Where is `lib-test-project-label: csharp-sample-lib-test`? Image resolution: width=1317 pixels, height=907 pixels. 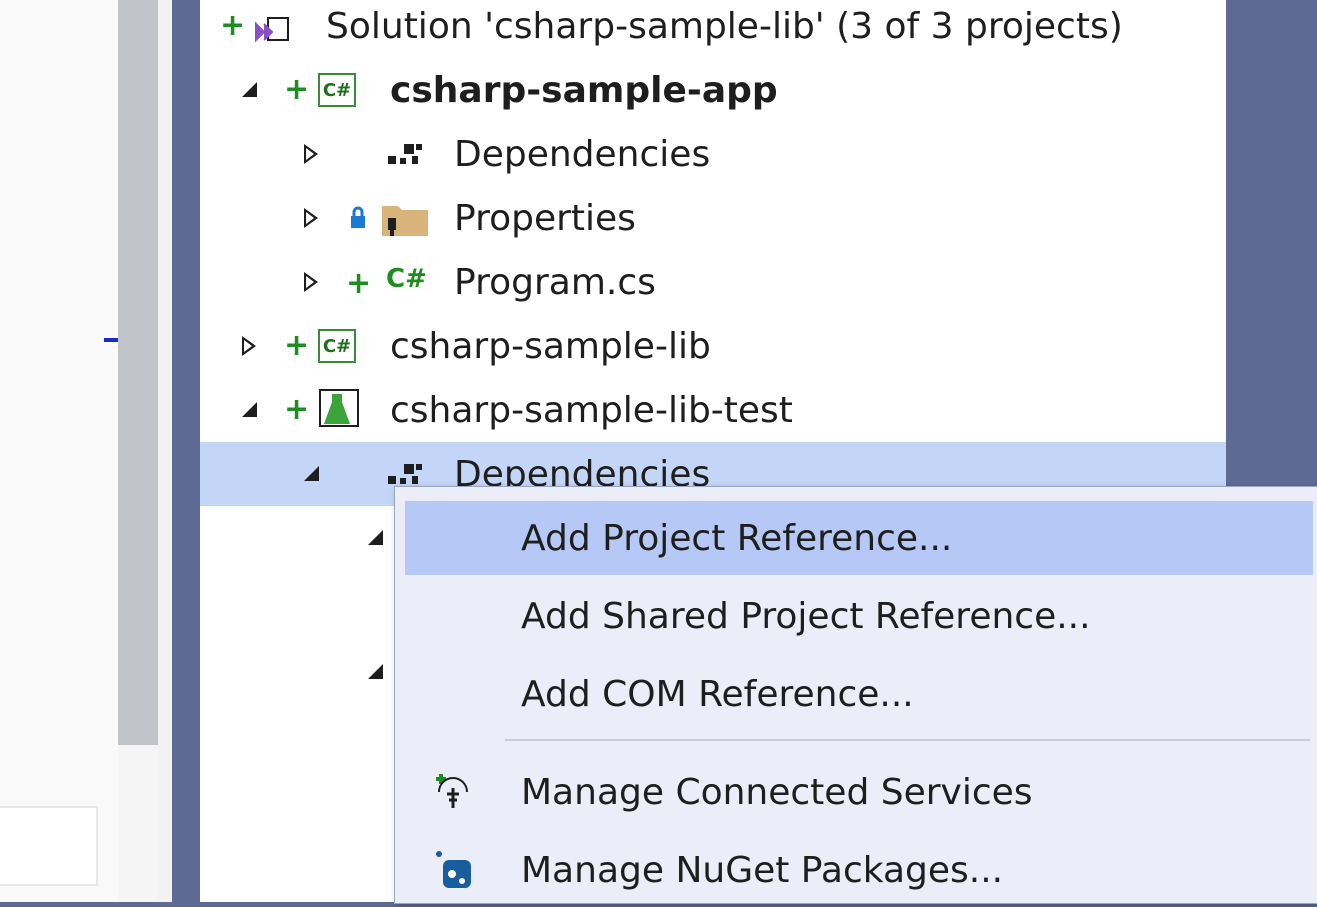 lib-test-project-label: csharp-sample-lib-test is located at coordinates (591, 410).